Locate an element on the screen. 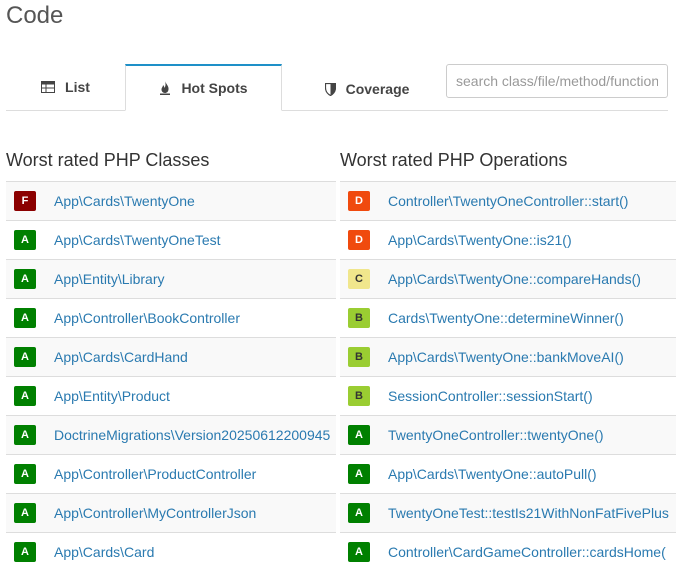  operation-link: Cards\TwentyOne::determineWinner() is located at coordinates (506, 318).